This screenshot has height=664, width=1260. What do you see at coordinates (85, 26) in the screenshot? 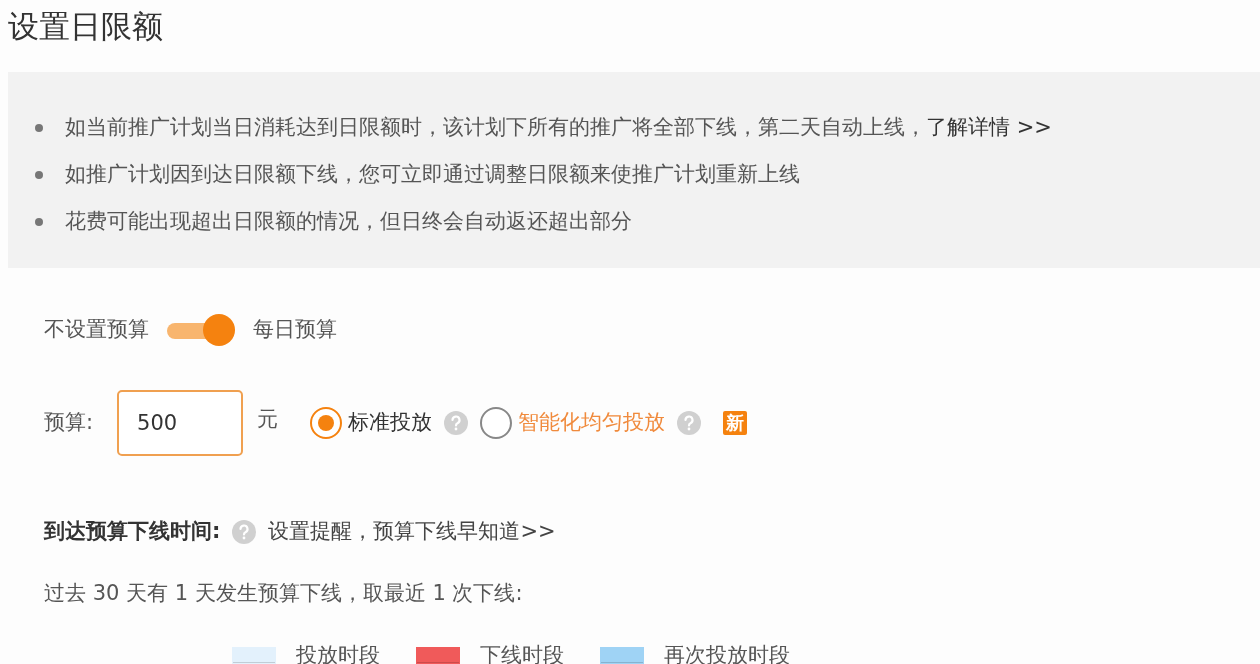
I see `page-title: 设置日限额` at bounding box center [85, 26].